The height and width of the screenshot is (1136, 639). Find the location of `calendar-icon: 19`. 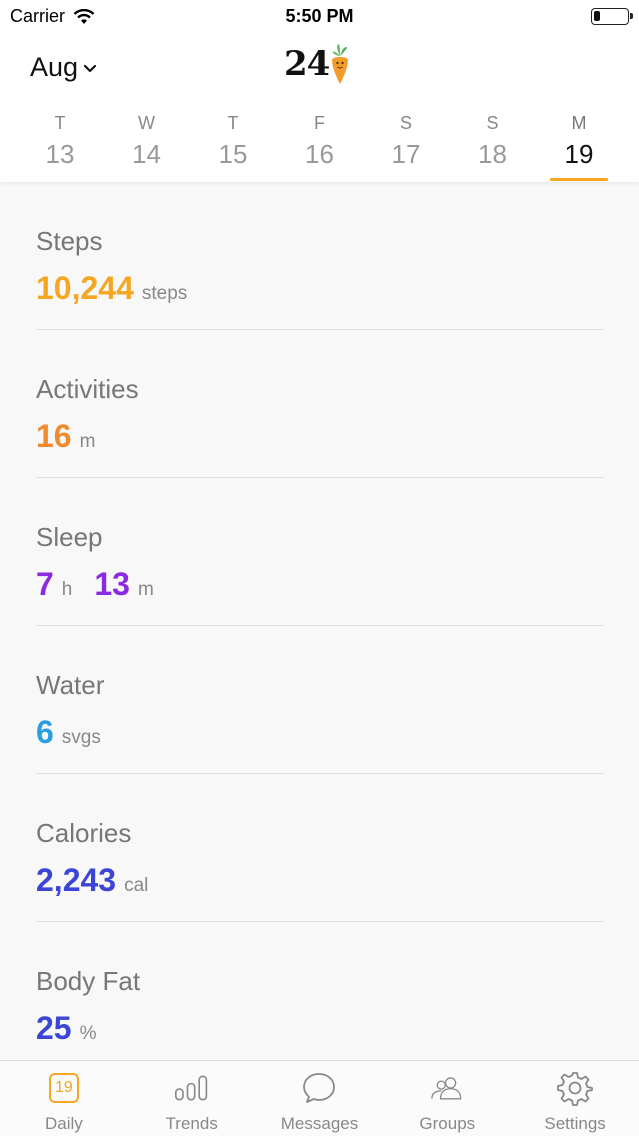

calendar-icon: 19 is located at coordinates (64, 1088).